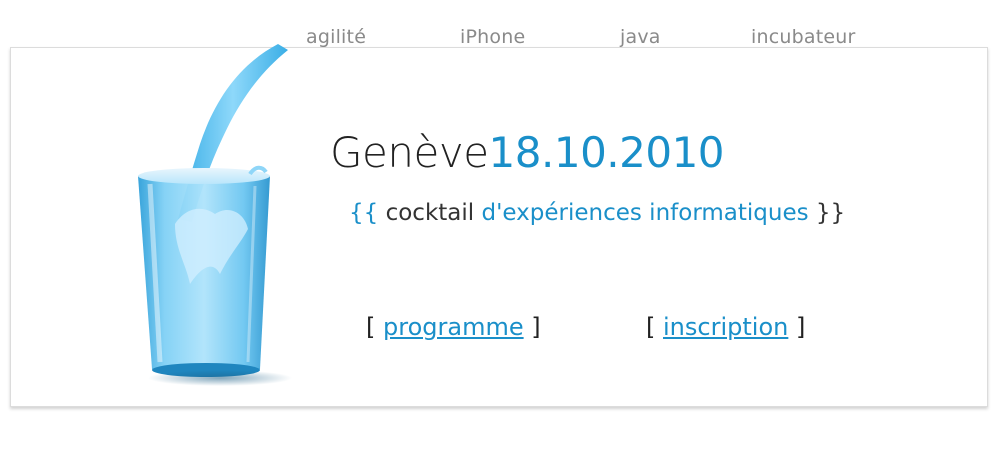 The width and height of the screenshot is (1000, 450). I want to click on programme-link: programme, so click(453, 327).